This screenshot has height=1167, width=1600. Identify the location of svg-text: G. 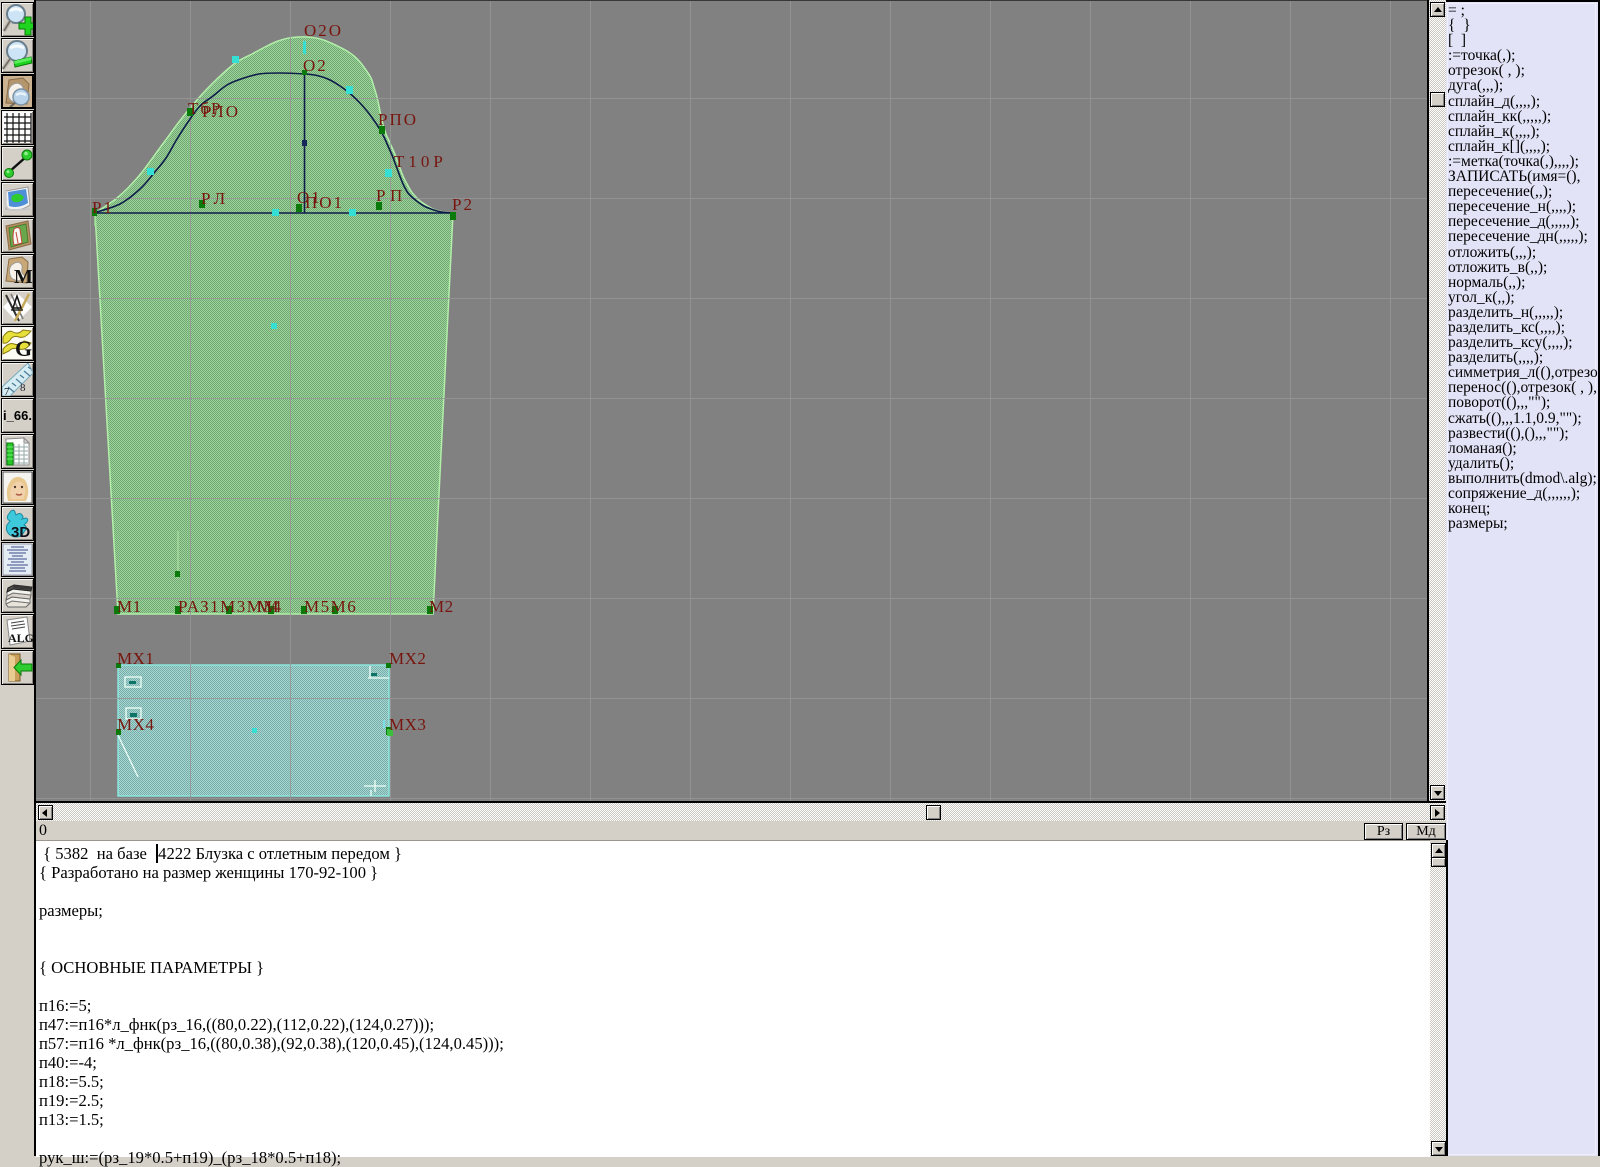
(23, 348).